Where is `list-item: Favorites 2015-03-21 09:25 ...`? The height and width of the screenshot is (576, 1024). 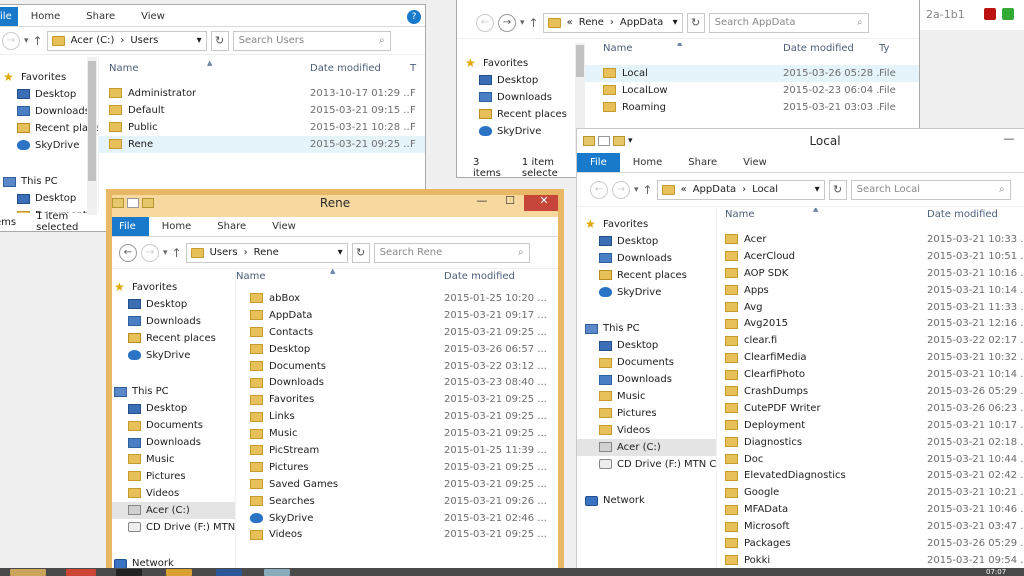 list-item: Favorites 2015-03-21 09:25 ... is located at coordinates (397, 399).